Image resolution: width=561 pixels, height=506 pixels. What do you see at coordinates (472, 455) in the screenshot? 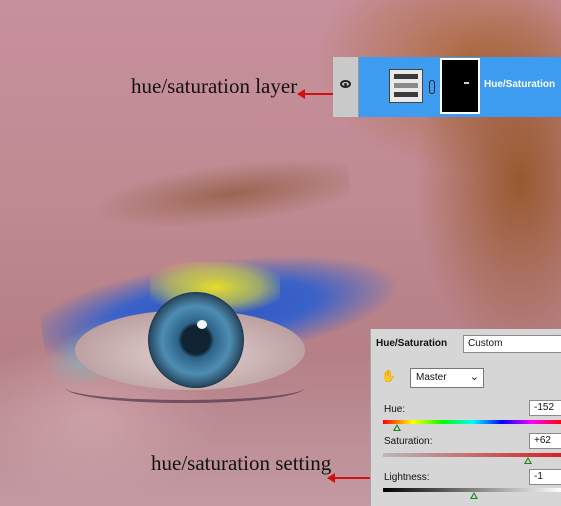
I see `saturation-slider-track` at bounding box center [472, 455].